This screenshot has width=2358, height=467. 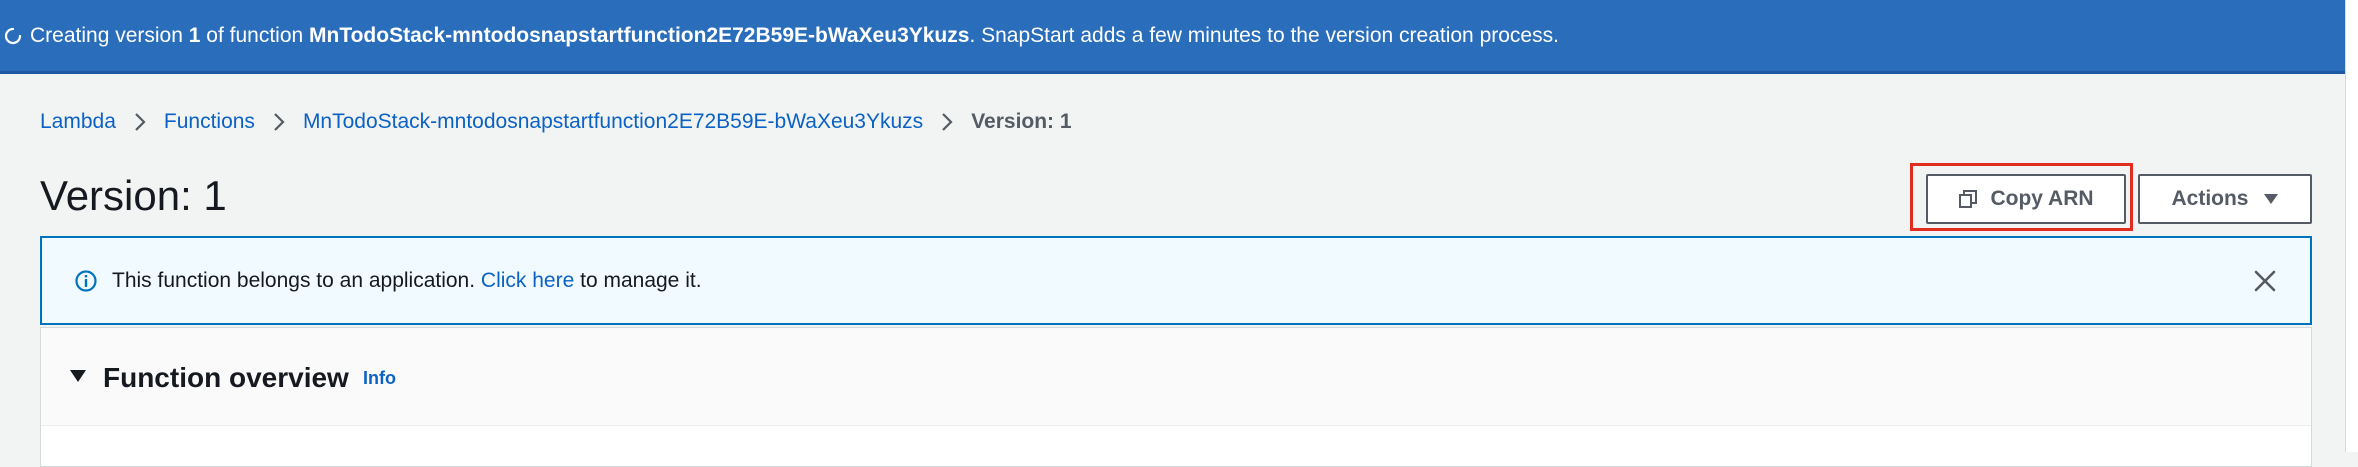 I want to click on copy-icon, so click(x=1968, y=199).